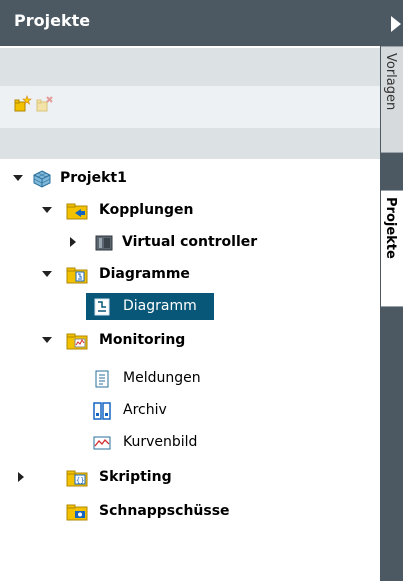 The height and width of the screenshot is (581, 403). I want to click on controller-icon, so click(104, 243).